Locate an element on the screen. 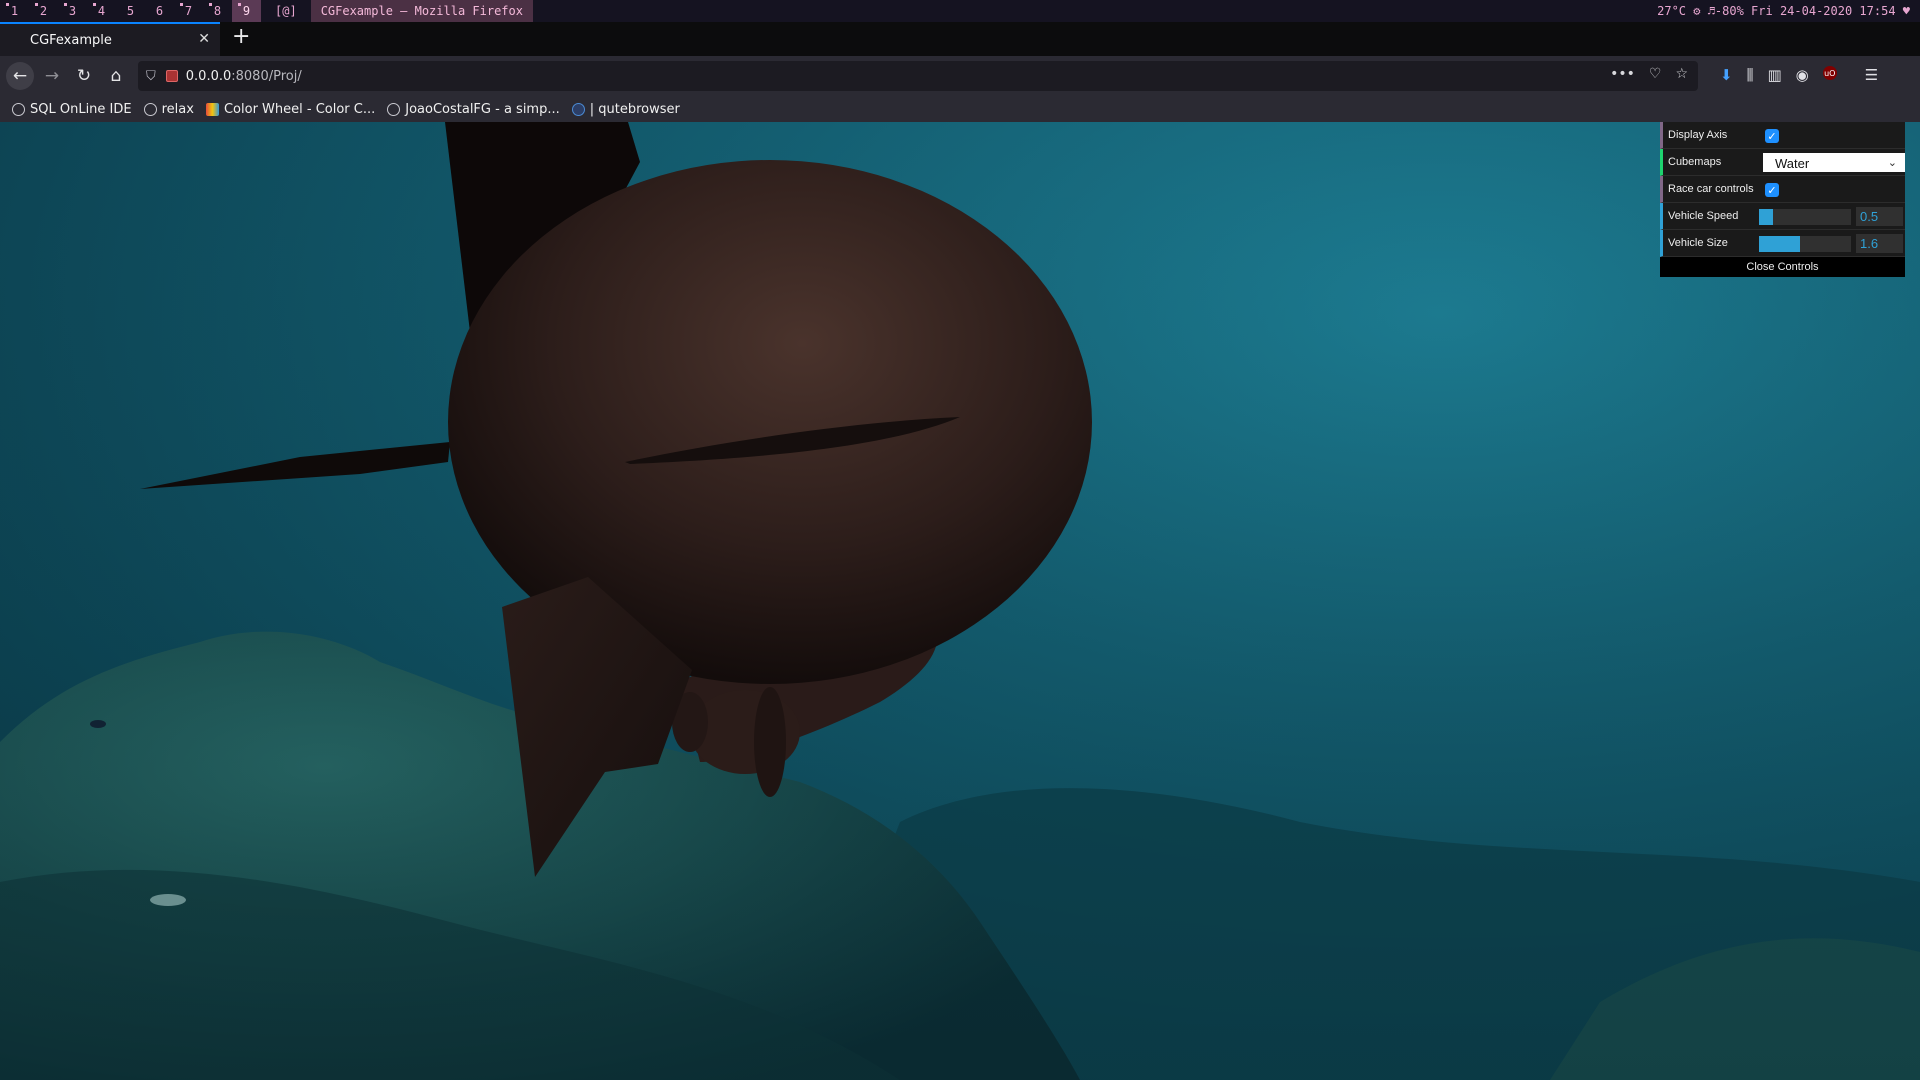 This screenshot has height=1080, width=1920. chevron-down-icon: ⌄ is located at coordinates (1892, 163).